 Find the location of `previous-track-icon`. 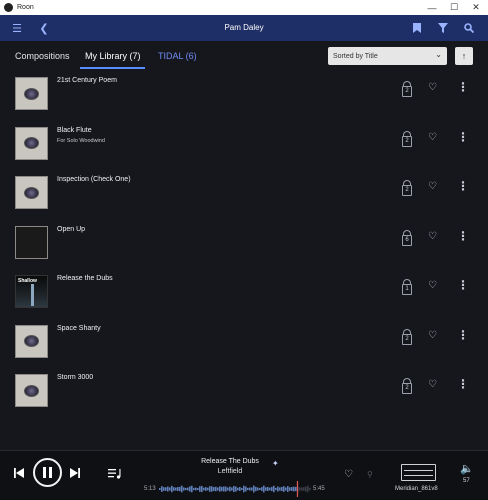

previous-track-icon is located at coordinates (19, 473).